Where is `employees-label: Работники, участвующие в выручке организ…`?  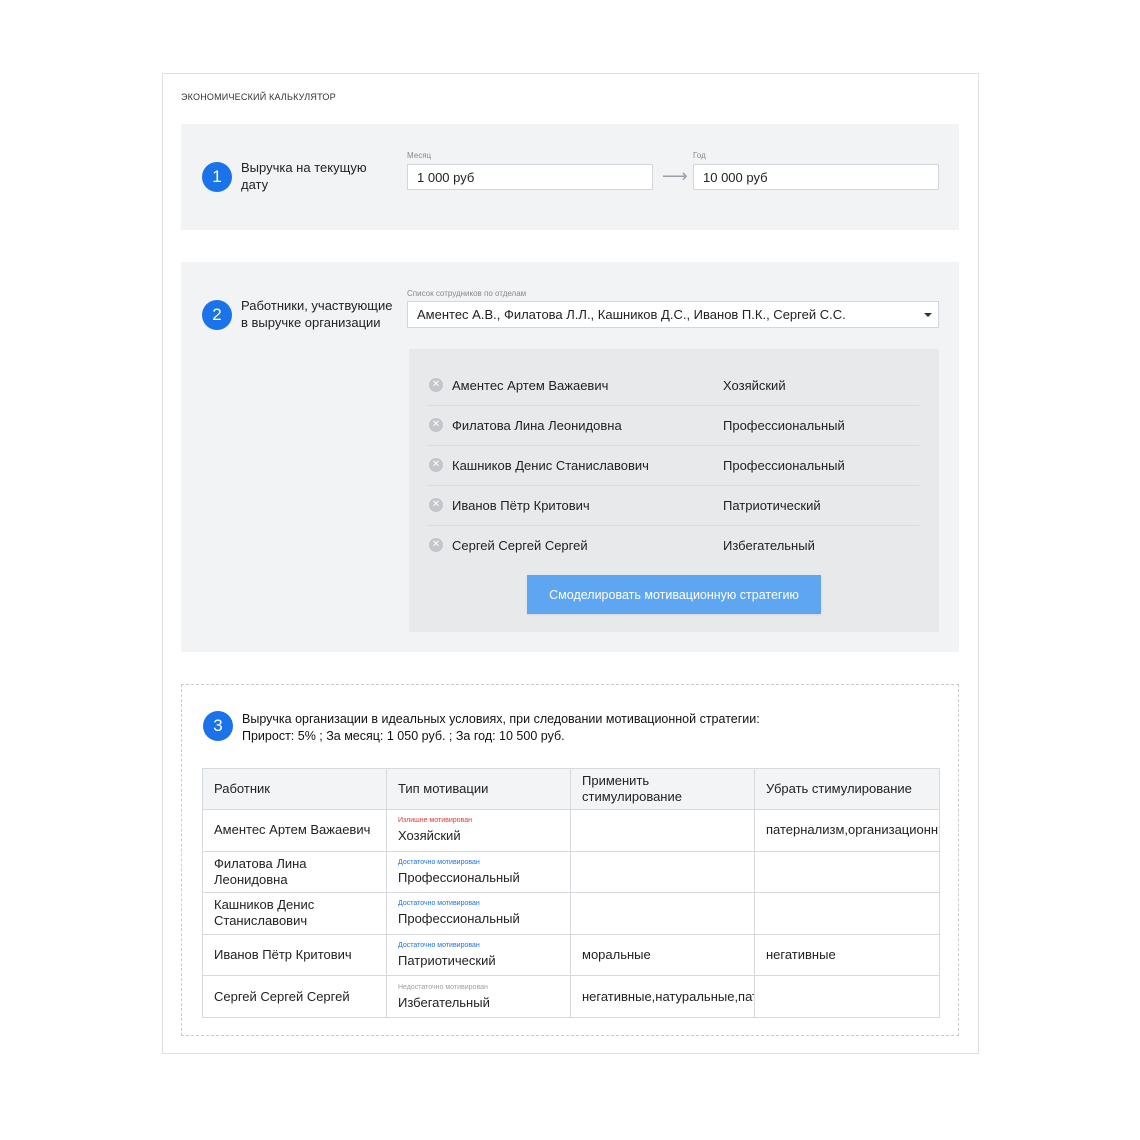
employees-label: Работники, участвующие в выручке организ… is located at coordinates (317, 314).